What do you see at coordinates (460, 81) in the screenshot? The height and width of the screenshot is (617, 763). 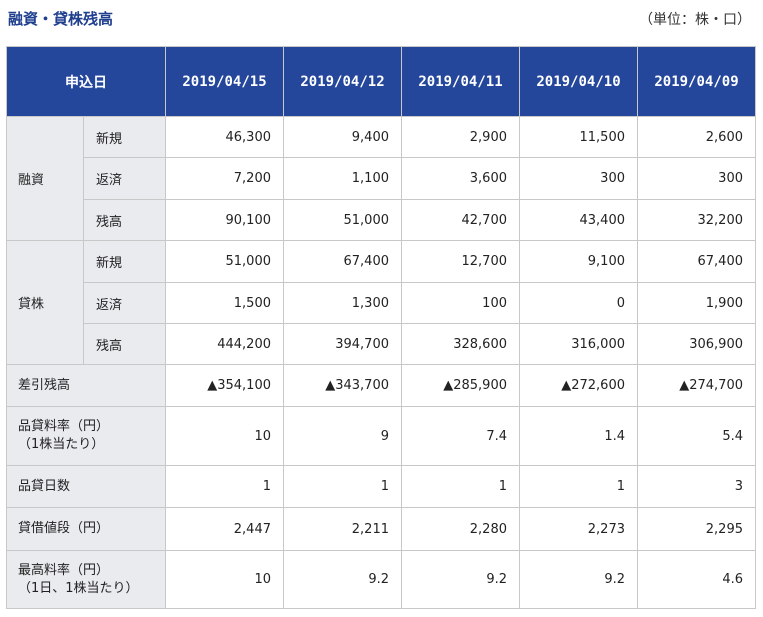 I see `date-header: 2019/04/11` at bounding box center [460, 81].